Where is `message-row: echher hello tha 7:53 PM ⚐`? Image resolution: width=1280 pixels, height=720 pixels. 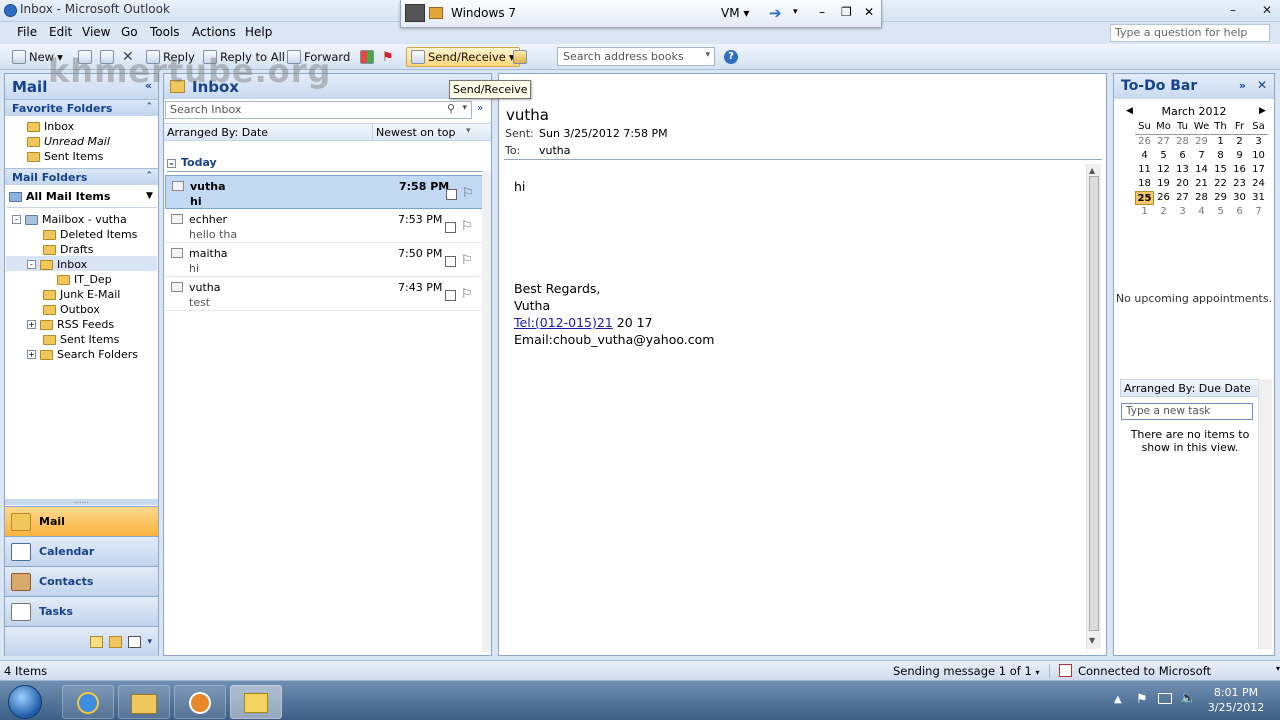 message-row: echher hello tha 7:53 PM ⚐ is located at coordinates (327, 226).